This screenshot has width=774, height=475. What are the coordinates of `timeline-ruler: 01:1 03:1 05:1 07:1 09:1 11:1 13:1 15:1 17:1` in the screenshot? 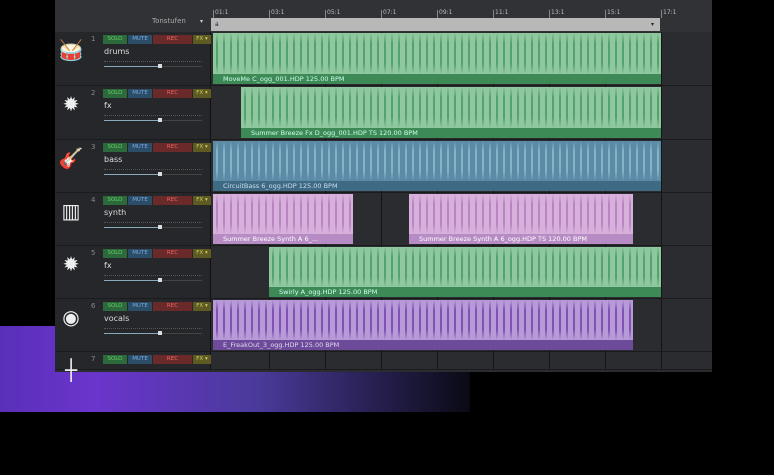 It's located at (461, 13).